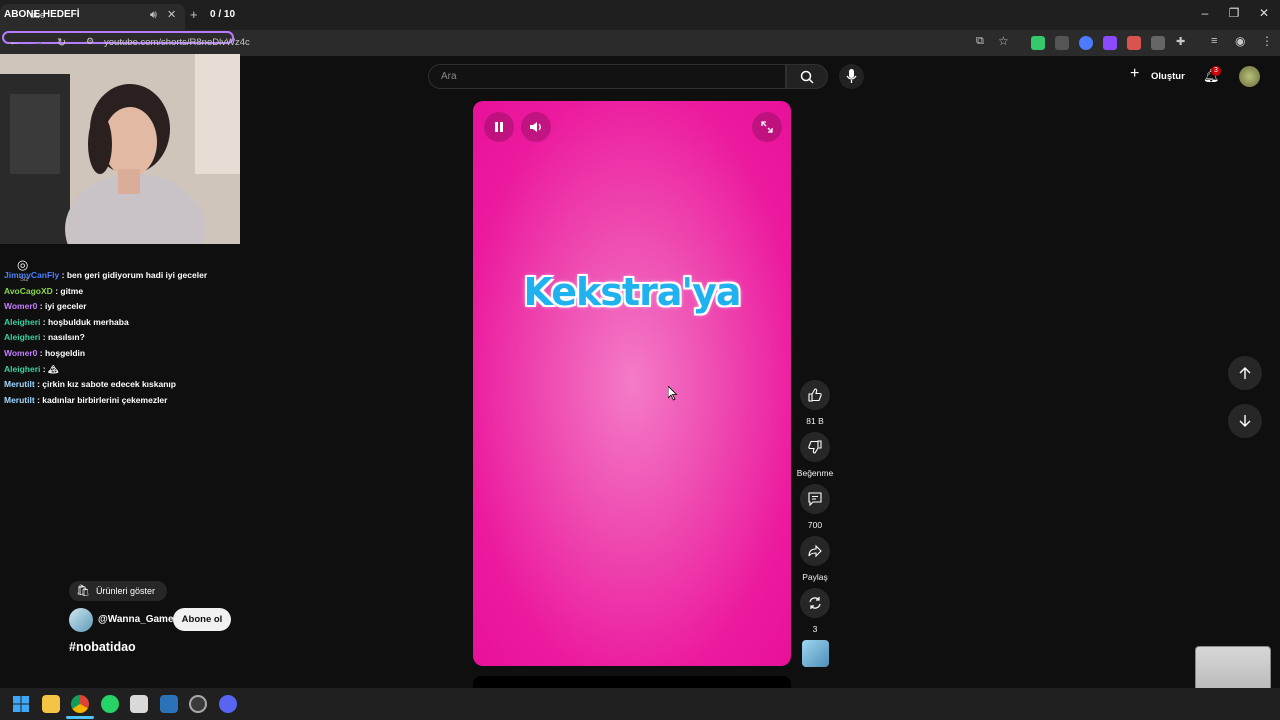 This screenshot has height=720, width=1280. I want to click on fullscreen-button, so click(767, 127).